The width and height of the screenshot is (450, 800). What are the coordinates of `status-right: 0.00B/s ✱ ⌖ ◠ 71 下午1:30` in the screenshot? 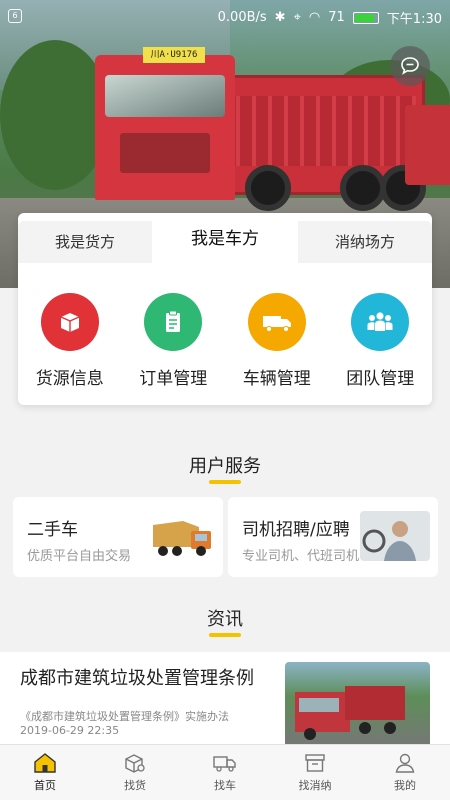 It's located at (330, 17).